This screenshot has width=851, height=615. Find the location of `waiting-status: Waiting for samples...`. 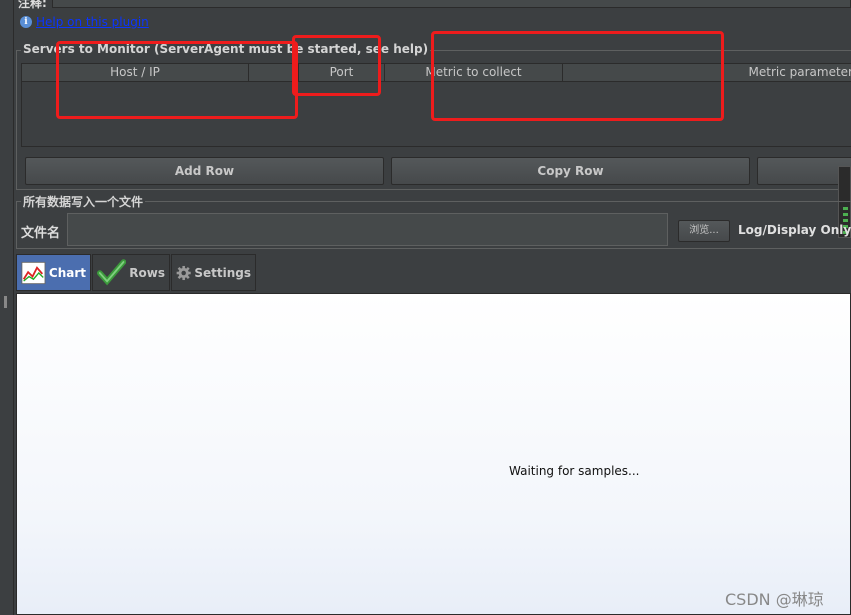

waiting-status: Waiting for samples... is located at coordinates (574, 471).